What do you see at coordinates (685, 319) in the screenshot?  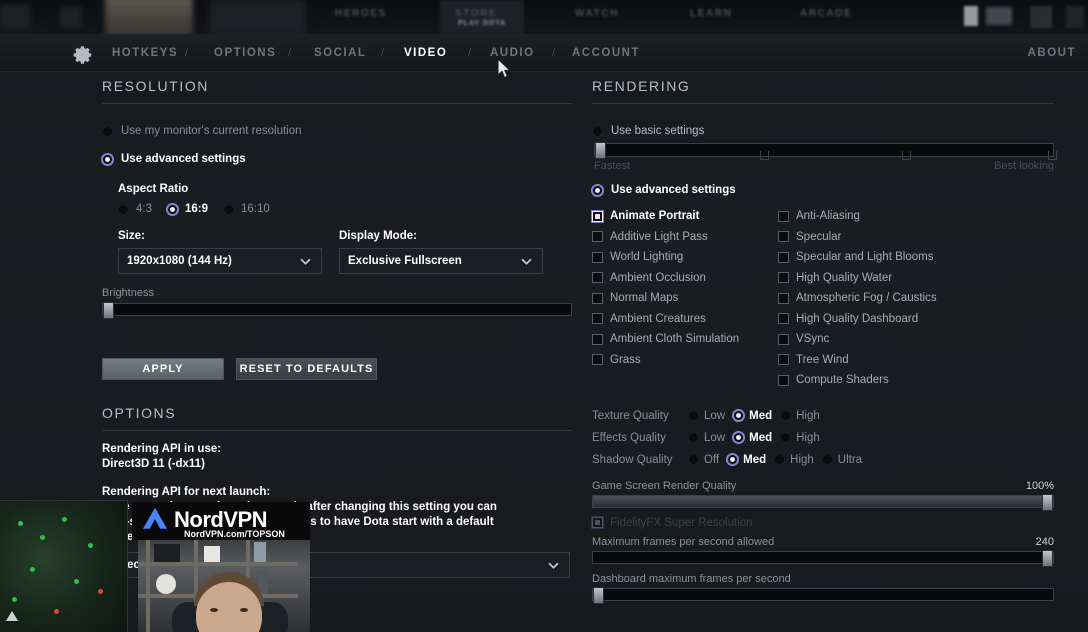 I see `checkbox-ambient-creatures: Ambient Creatures` at bounding box center [685, 319].